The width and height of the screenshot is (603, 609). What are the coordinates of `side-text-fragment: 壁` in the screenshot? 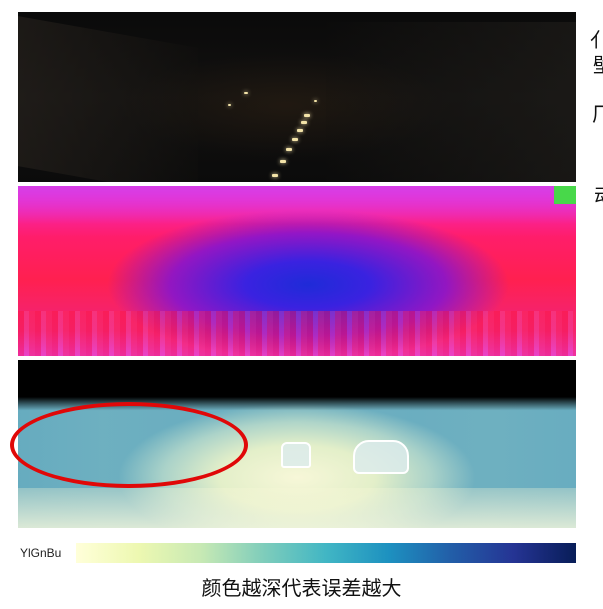 It's located at (598, 65).